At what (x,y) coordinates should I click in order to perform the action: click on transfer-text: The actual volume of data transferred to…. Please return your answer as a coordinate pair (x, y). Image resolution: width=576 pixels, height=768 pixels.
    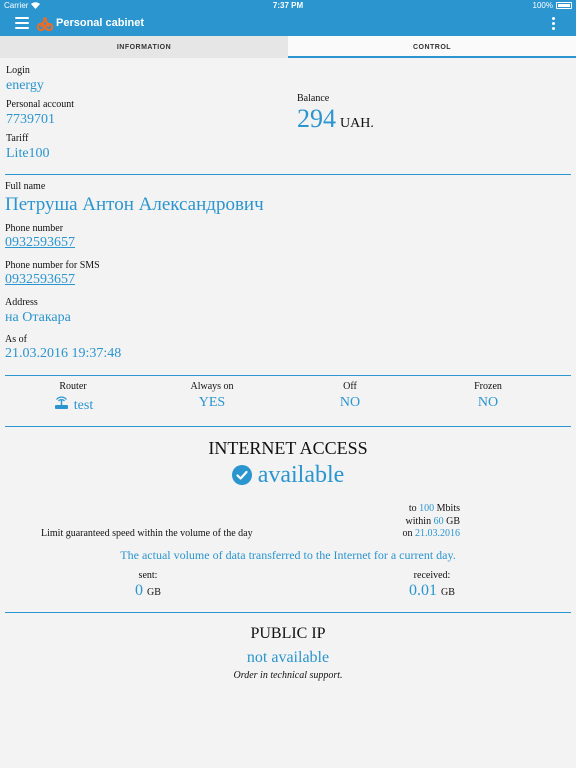
    Looking at the image, I should click on (288, 555).